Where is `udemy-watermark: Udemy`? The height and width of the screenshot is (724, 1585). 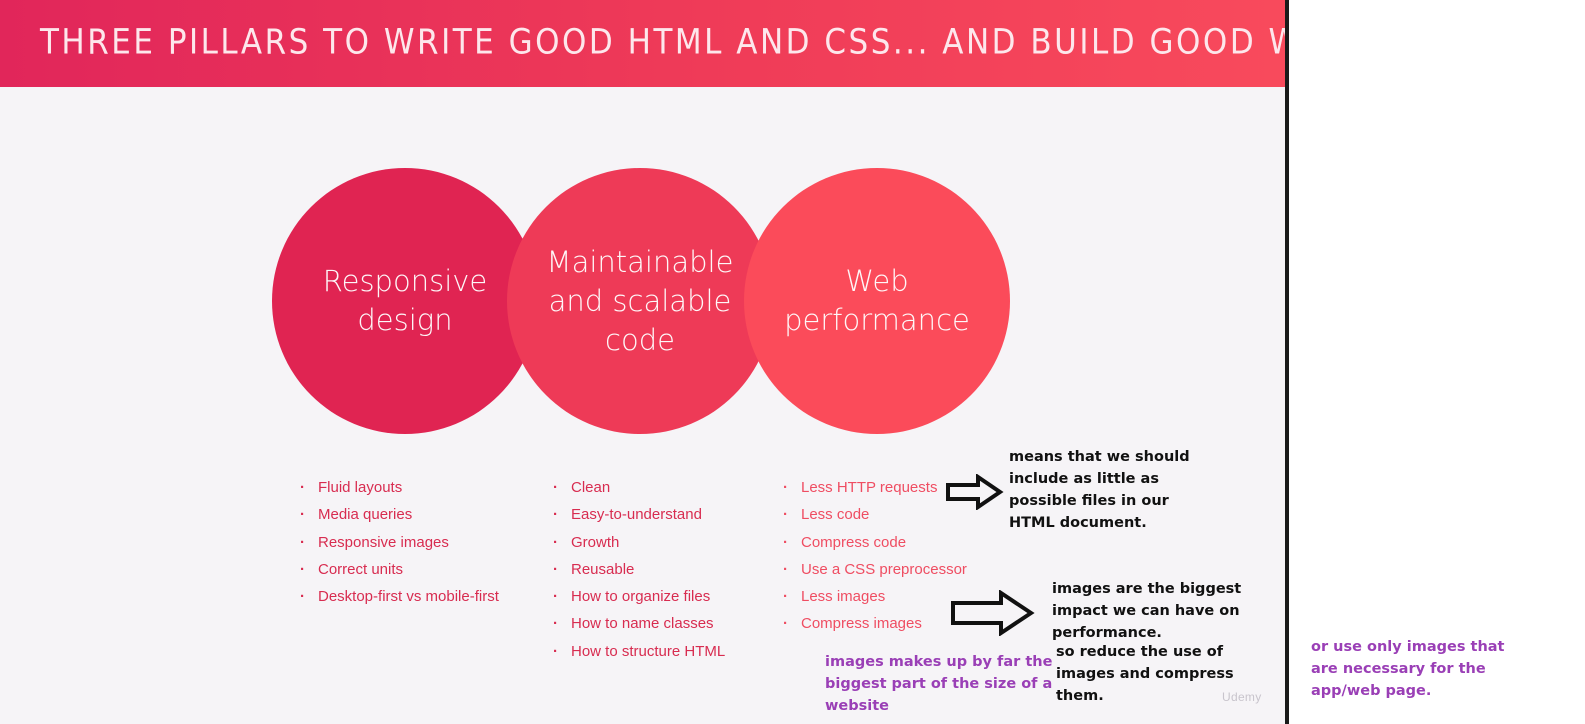 udemy-watermark: Udemy is located at coordinates (1242, 697).